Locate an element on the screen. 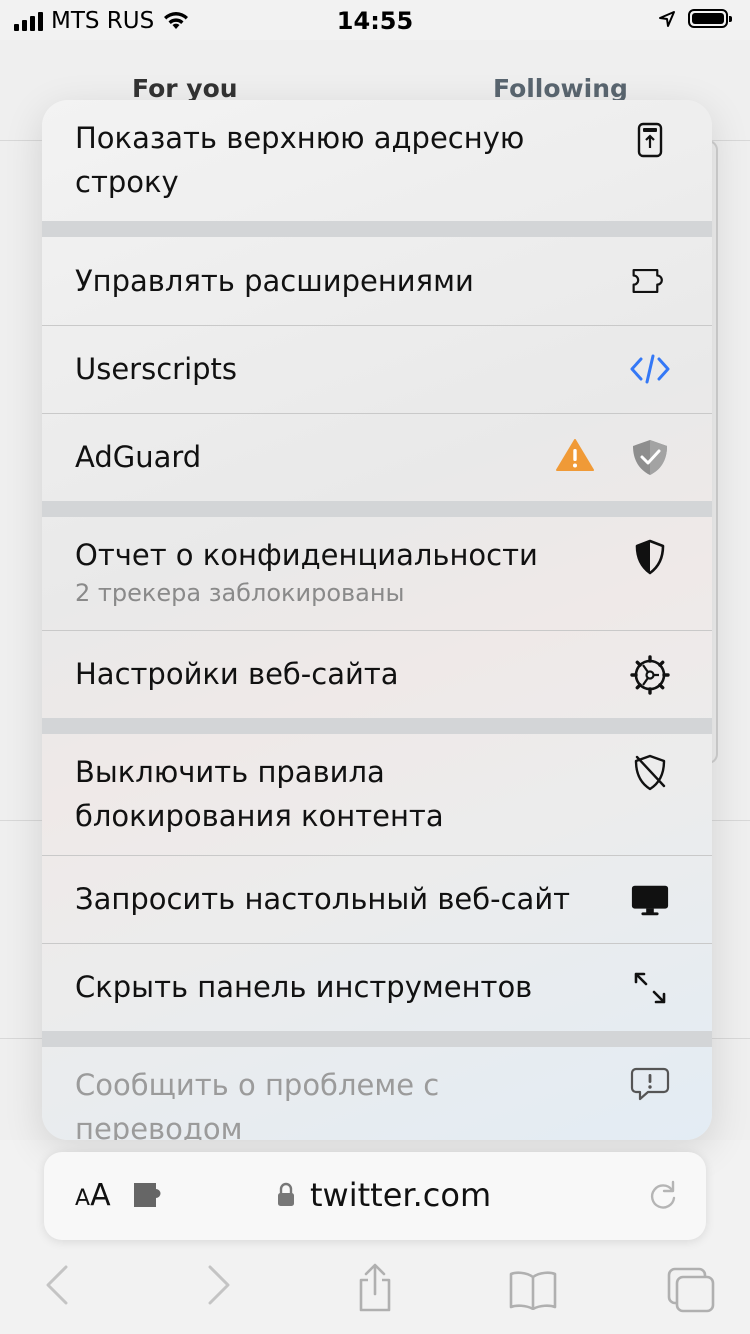 The image size is (750, 1334). bookmarks-icon is located at coordinates (533, 1292).